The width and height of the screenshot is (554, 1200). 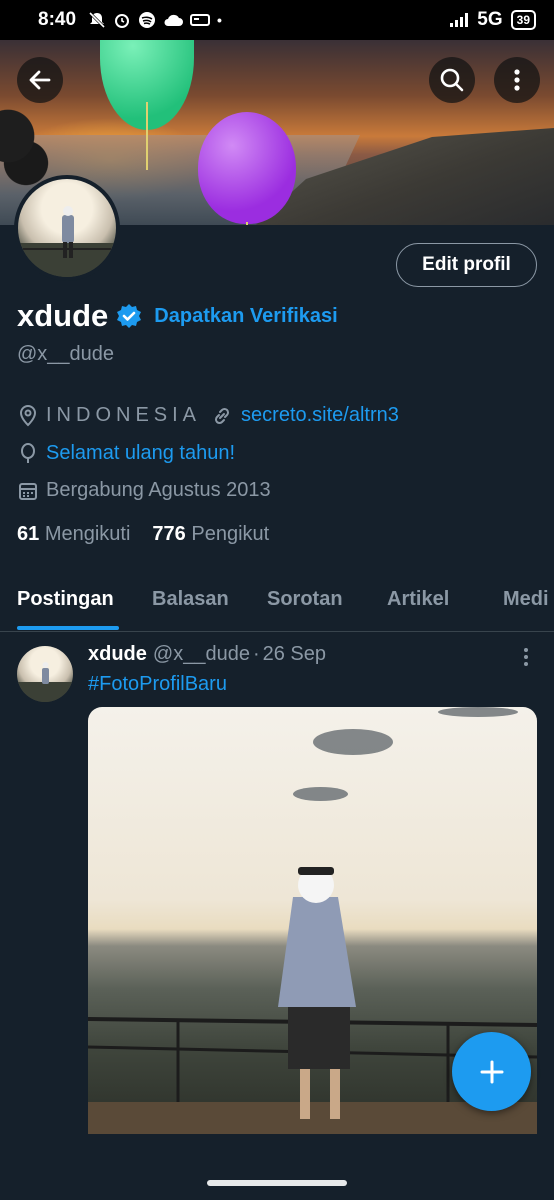 I want to click on more-button, so click(x=517, y=80).